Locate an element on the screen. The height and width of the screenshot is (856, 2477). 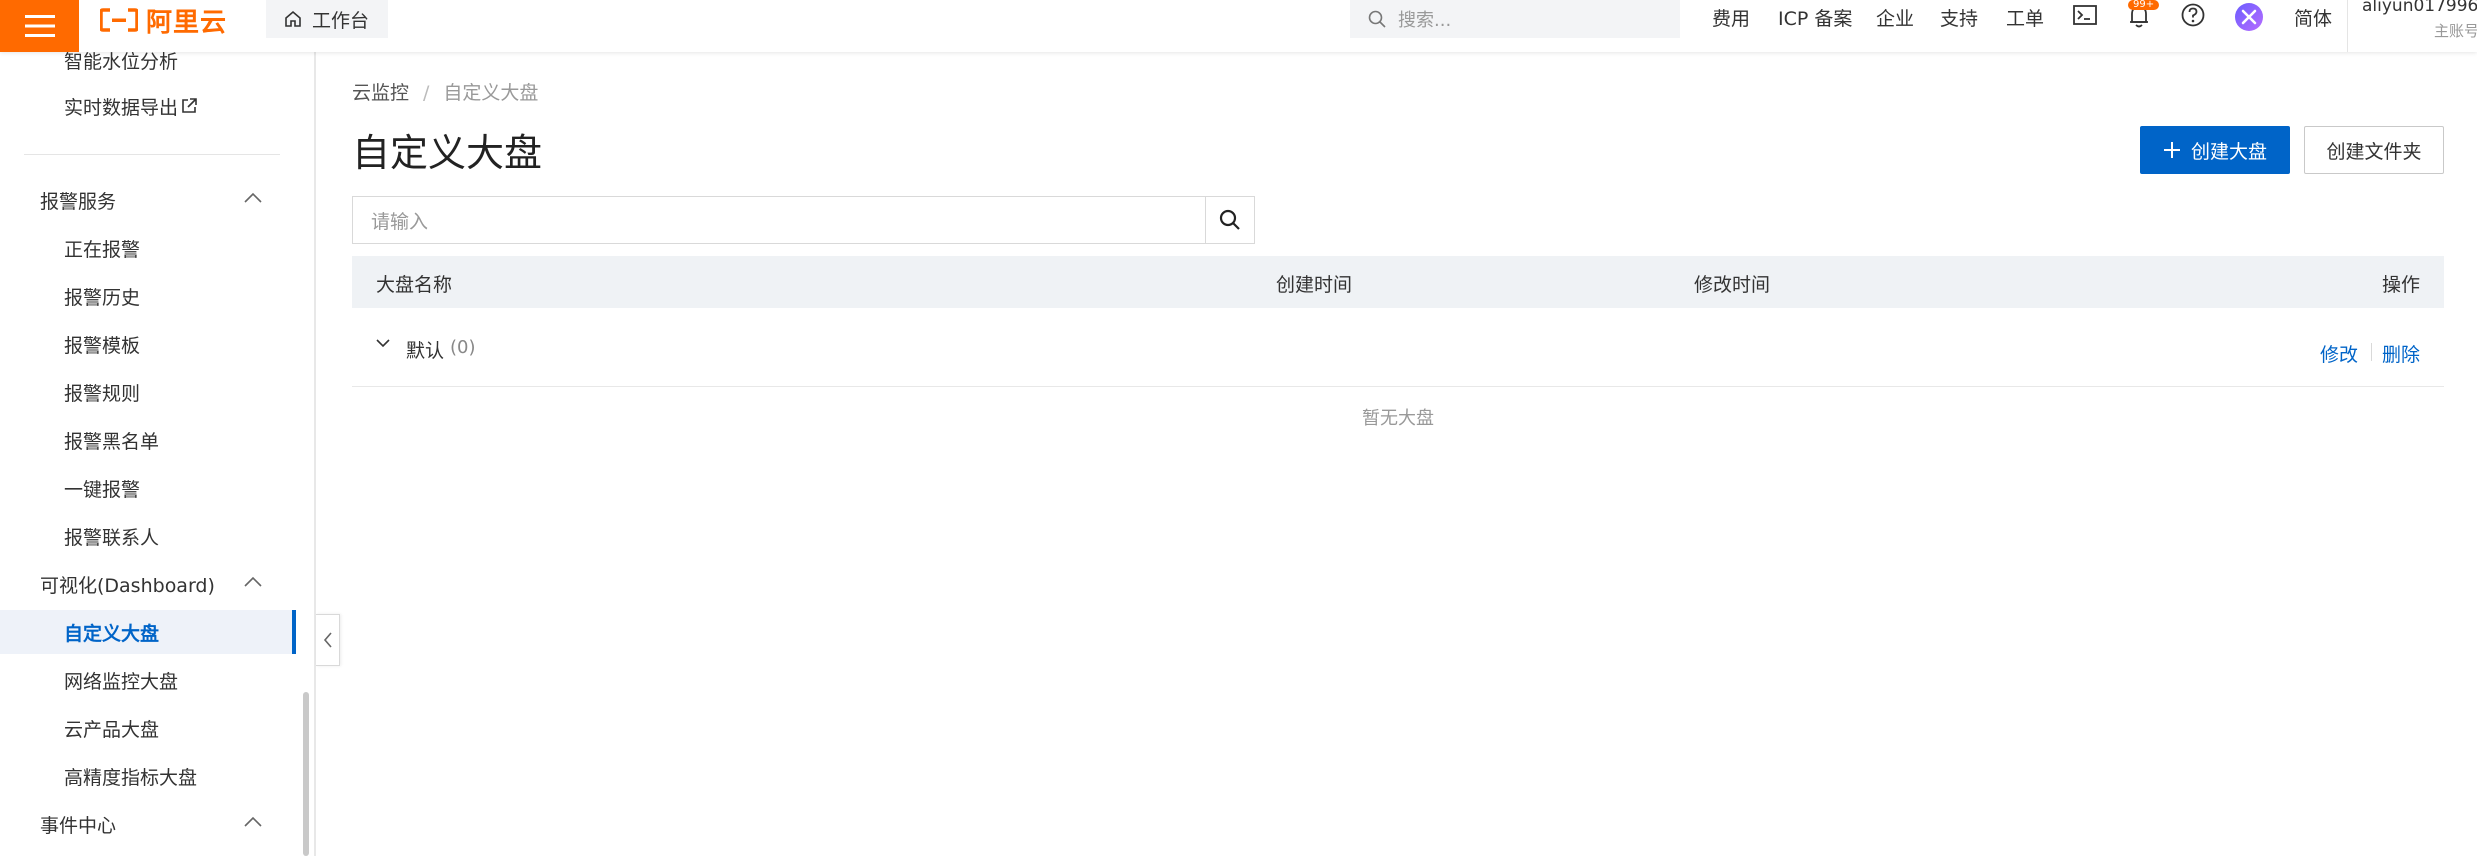
hamburger-menu-button is located at coordinates (39, 26).